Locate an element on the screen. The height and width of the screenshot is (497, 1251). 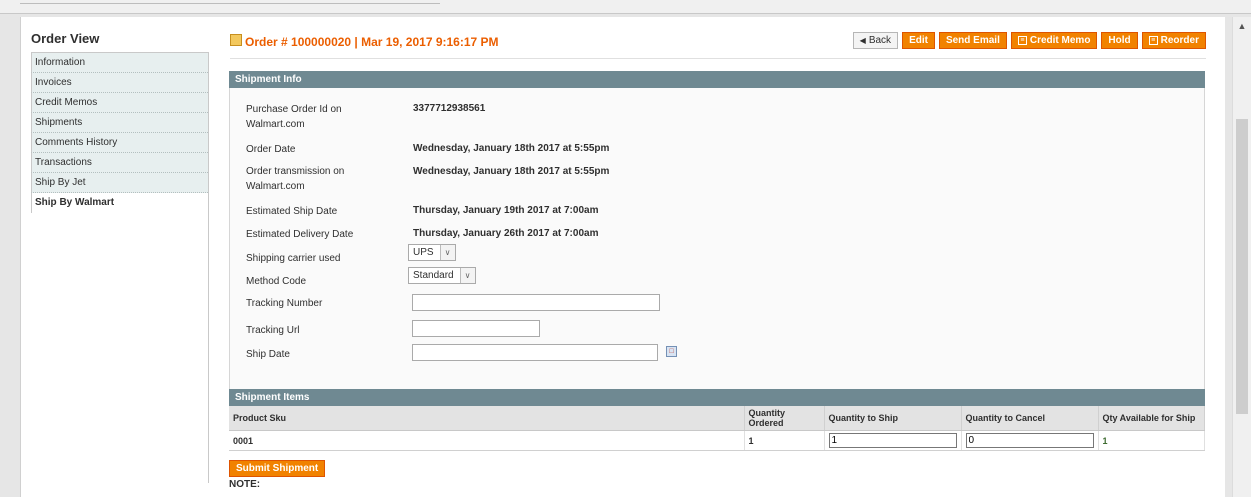
qty-to-ship-input is located at coordinates (892, 440).